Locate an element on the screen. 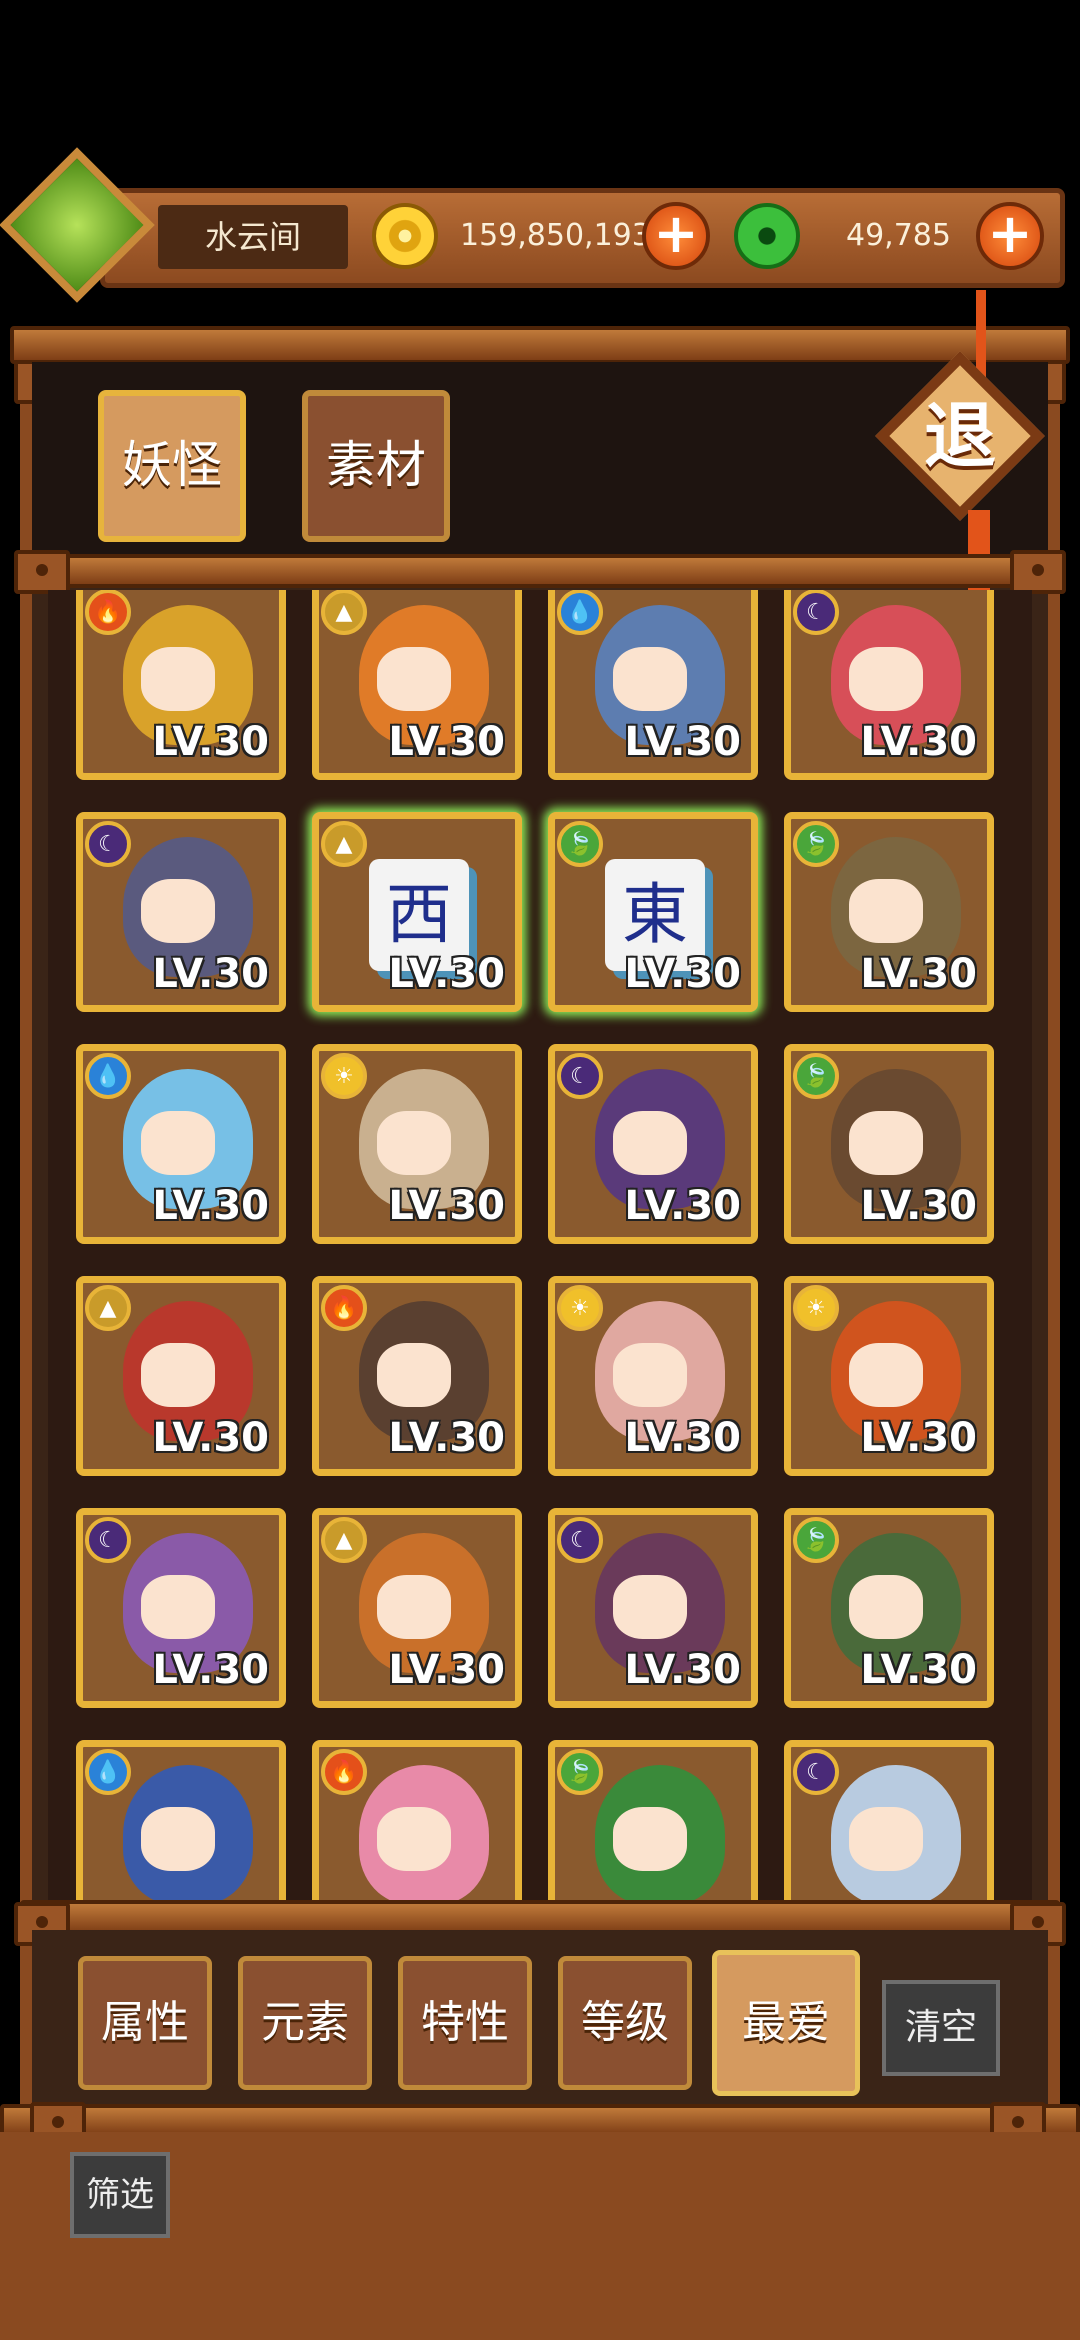  exit-label: 退 is located at coordinates (960, 436).